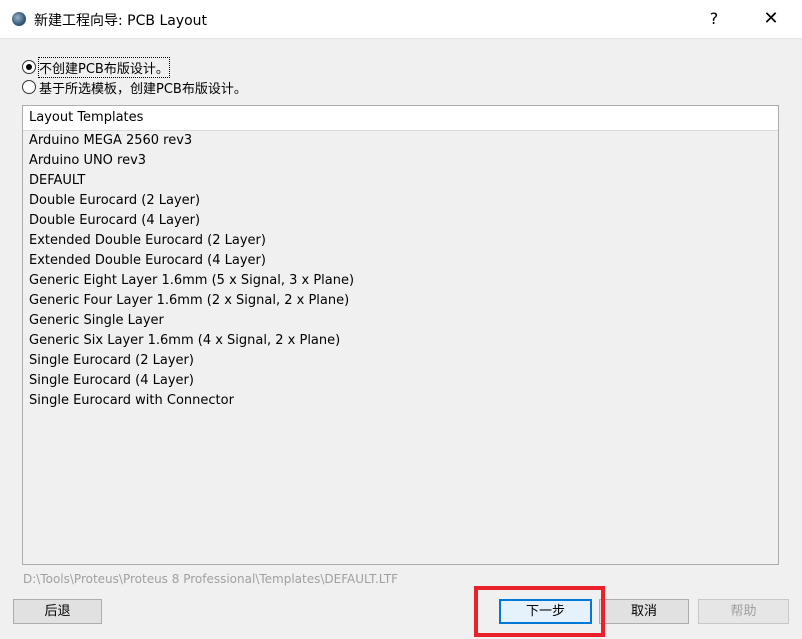 The height and width of the screenshot is (639, 802). Describe the element at coordinates (57, 611) in the screenshot. I see `back-button: 后退` at that location.